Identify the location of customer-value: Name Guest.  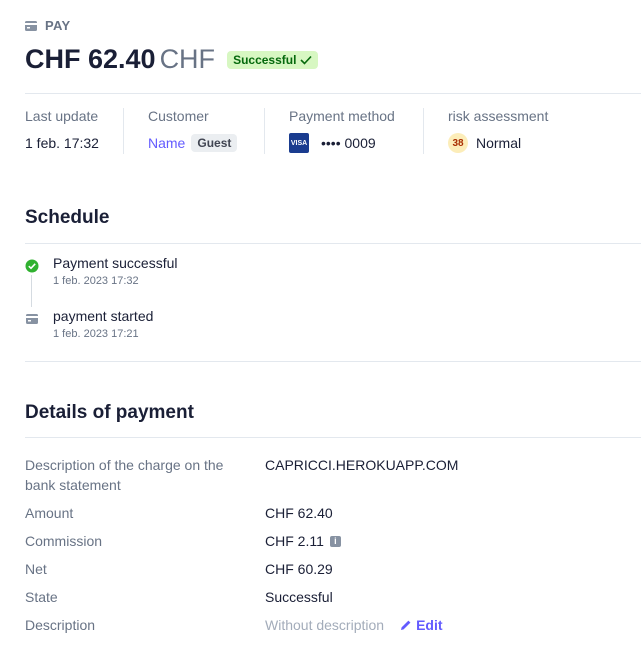
(194, 143).